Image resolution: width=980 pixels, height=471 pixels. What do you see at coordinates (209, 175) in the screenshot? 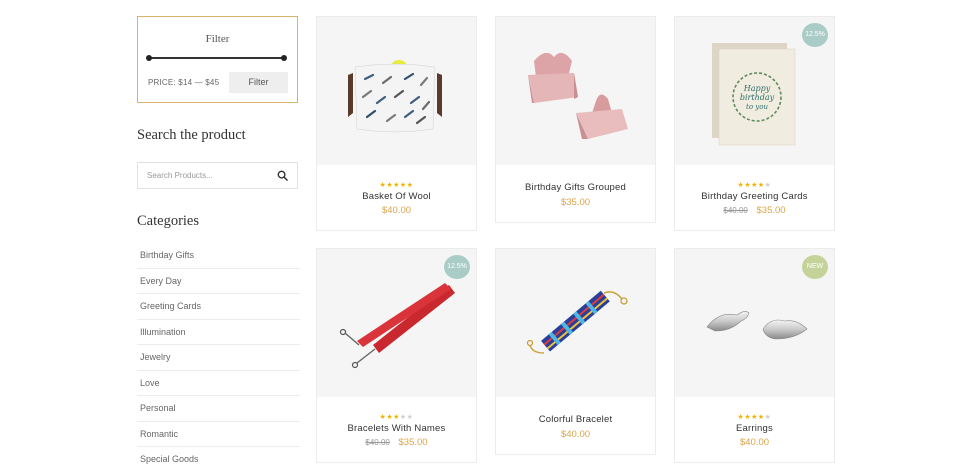
I see `search-input` at bounding box center [209, 175].